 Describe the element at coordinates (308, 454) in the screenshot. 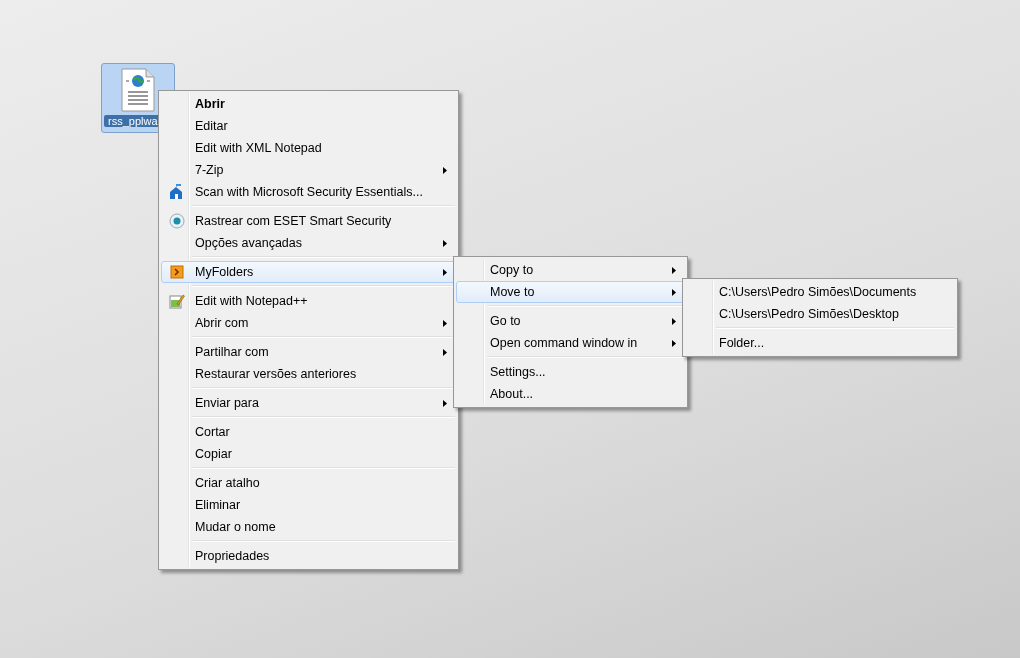

I see `menu-item: Copiar` at that location.